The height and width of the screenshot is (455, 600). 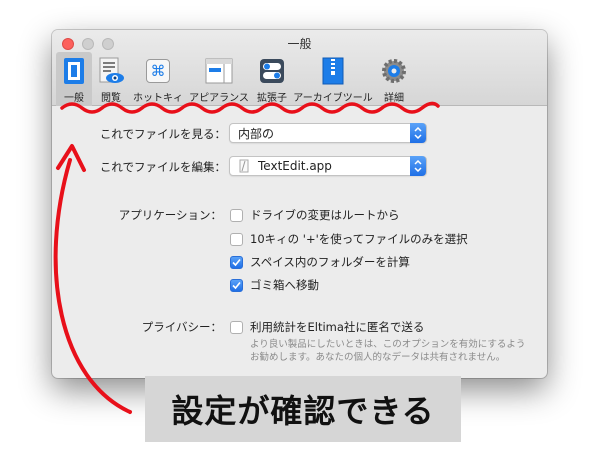 I want to click on tab-hotkeys-label: ホットキィ, so click(x=158, y=98).